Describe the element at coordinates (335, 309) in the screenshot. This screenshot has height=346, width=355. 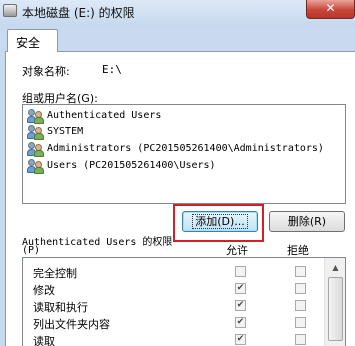
I see `scroll-thumb` at that location.